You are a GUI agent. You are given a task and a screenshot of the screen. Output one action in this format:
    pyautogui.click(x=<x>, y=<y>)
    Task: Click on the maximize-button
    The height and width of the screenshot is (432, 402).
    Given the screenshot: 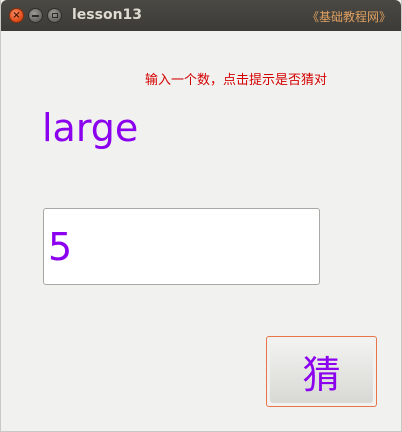 What is the action you would take?
    pyautogui.click(x=54, y=15)
    